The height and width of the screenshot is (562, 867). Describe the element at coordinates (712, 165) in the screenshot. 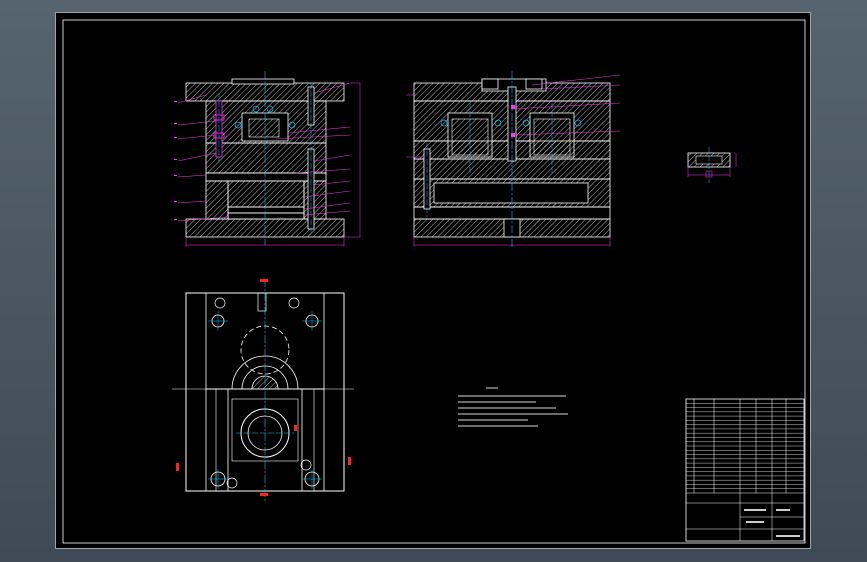

I see `part-detail-view` at that location.